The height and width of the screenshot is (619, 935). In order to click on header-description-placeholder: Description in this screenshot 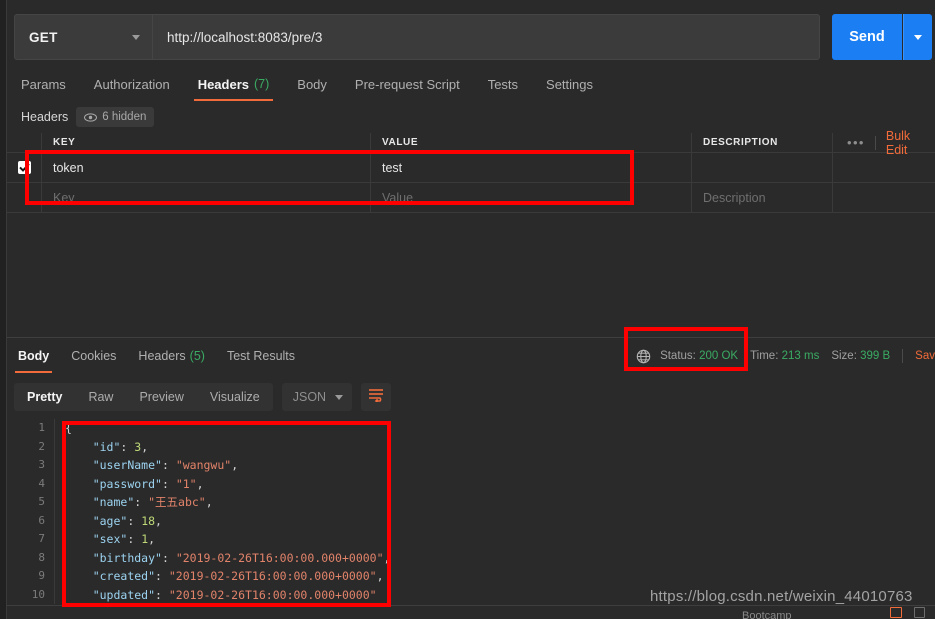, I will do `click(734, 198)`.